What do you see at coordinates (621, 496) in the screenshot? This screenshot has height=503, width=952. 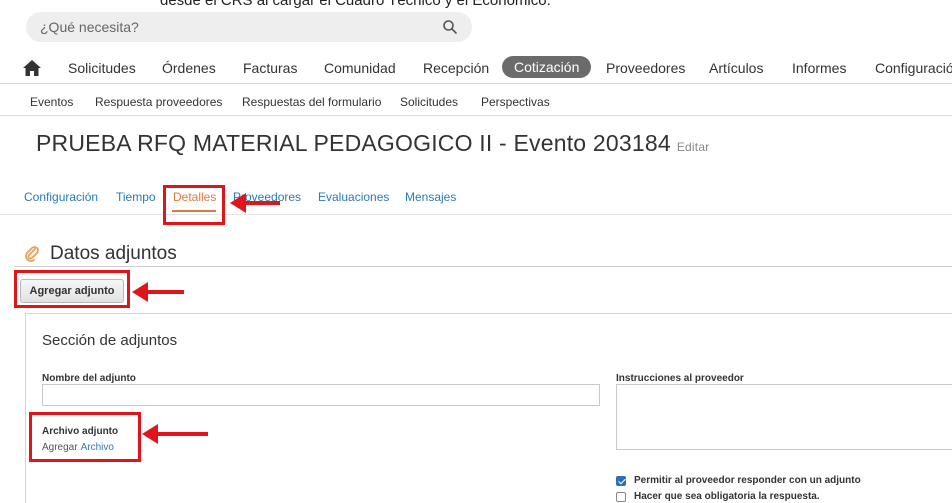 I see `checkbox-required` at bounding box center [621, 496].